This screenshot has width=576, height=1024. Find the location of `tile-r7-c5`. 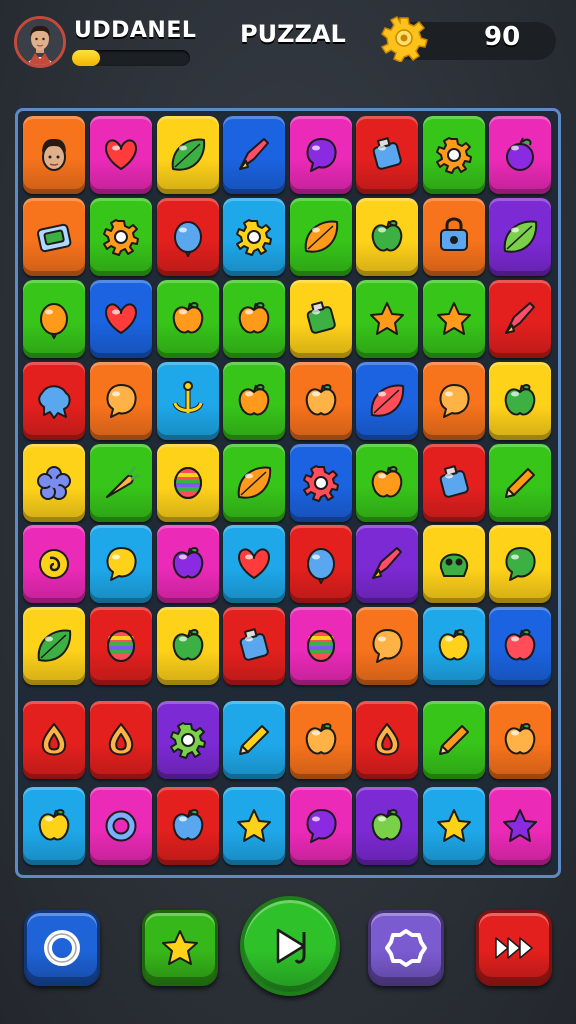

tile-r7-c5 is located at coordinates (321, 646).